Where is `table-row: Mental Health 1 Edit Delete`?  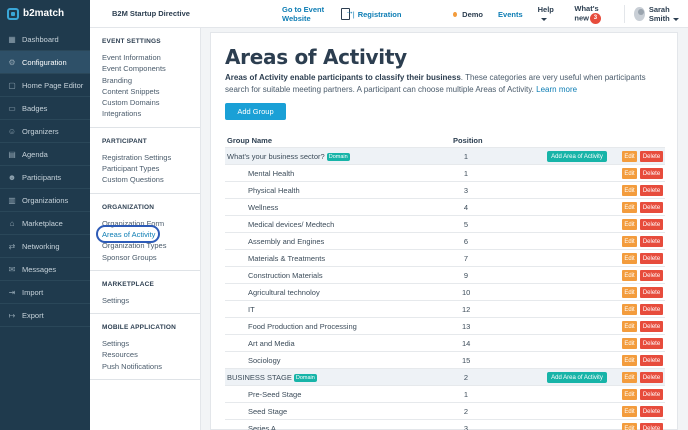
table-row: Mental Health 1 Edit Delete is located at coordinates (445, 172).